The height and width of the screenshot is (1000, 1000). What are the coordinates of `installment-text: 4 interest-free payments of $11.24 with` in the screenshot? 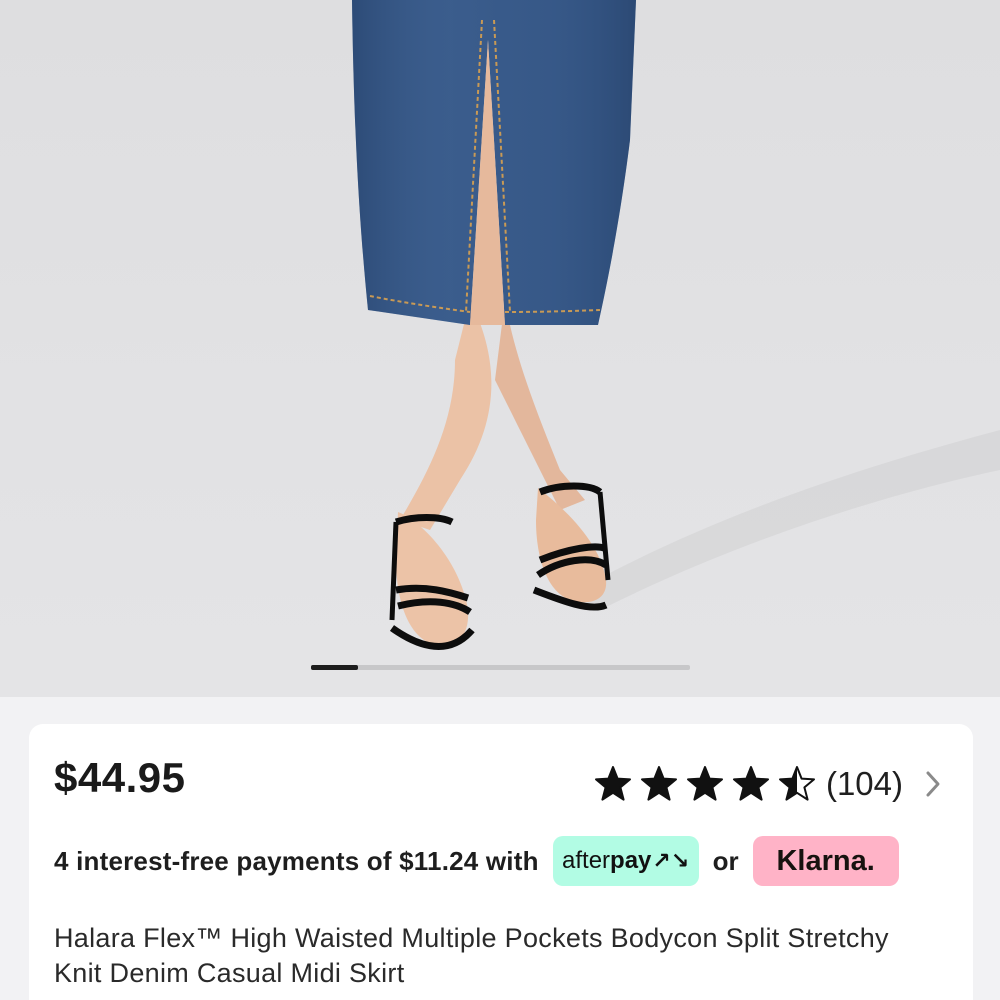 It's located at (296, 860).